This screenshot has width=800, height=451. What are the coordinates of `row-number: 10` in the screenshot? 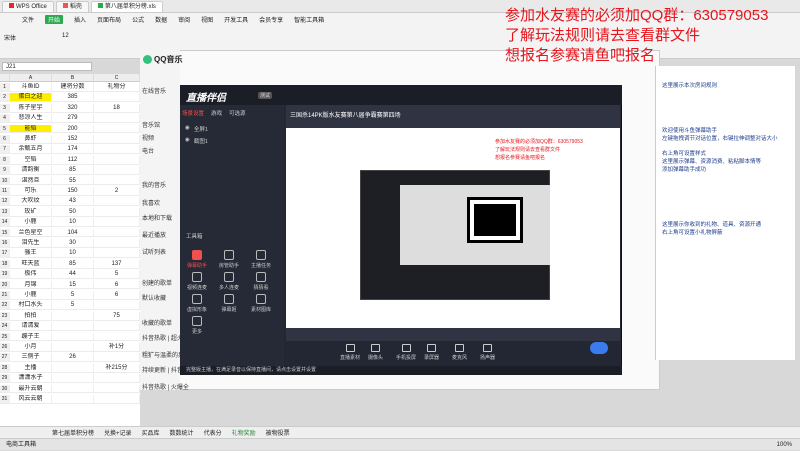 It's located at (5, 180).